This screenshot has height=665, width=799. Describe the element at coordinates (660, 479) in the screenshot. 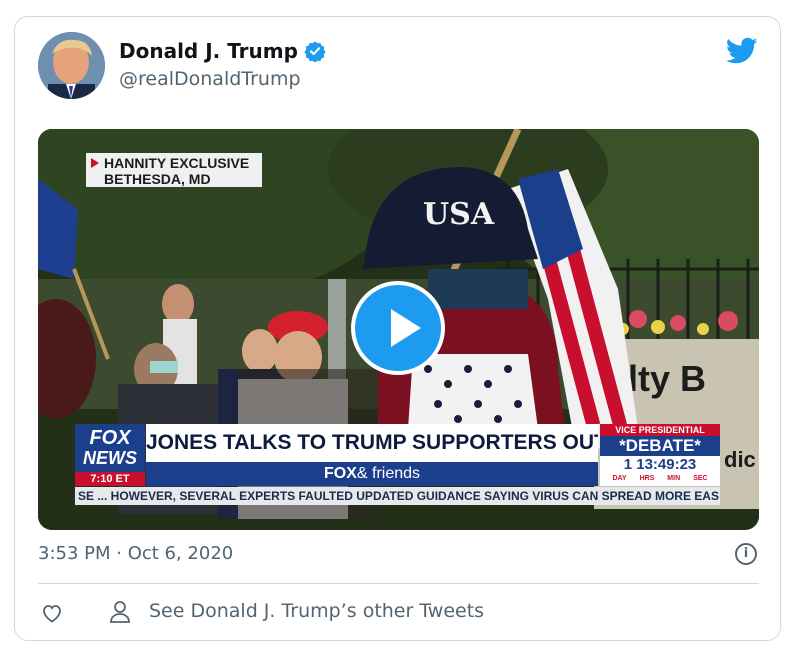

I see `countdown-units: DAY HRS MIN SEC` at that location.